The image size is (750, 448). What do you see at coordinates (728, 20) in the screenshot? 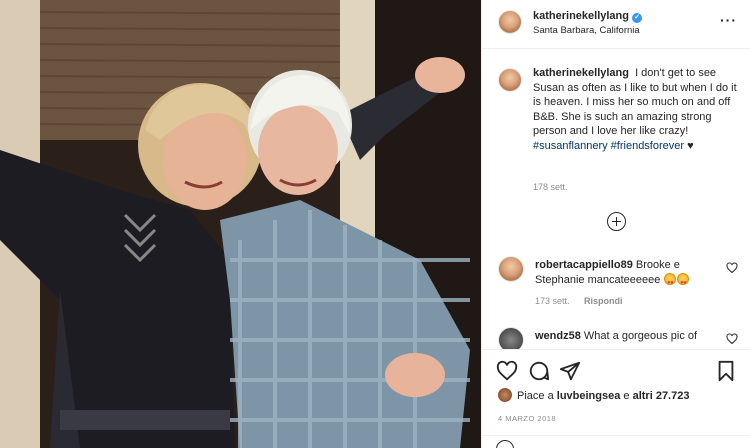
I see `more-options-icon: ···` at bounding box center [728, 20].